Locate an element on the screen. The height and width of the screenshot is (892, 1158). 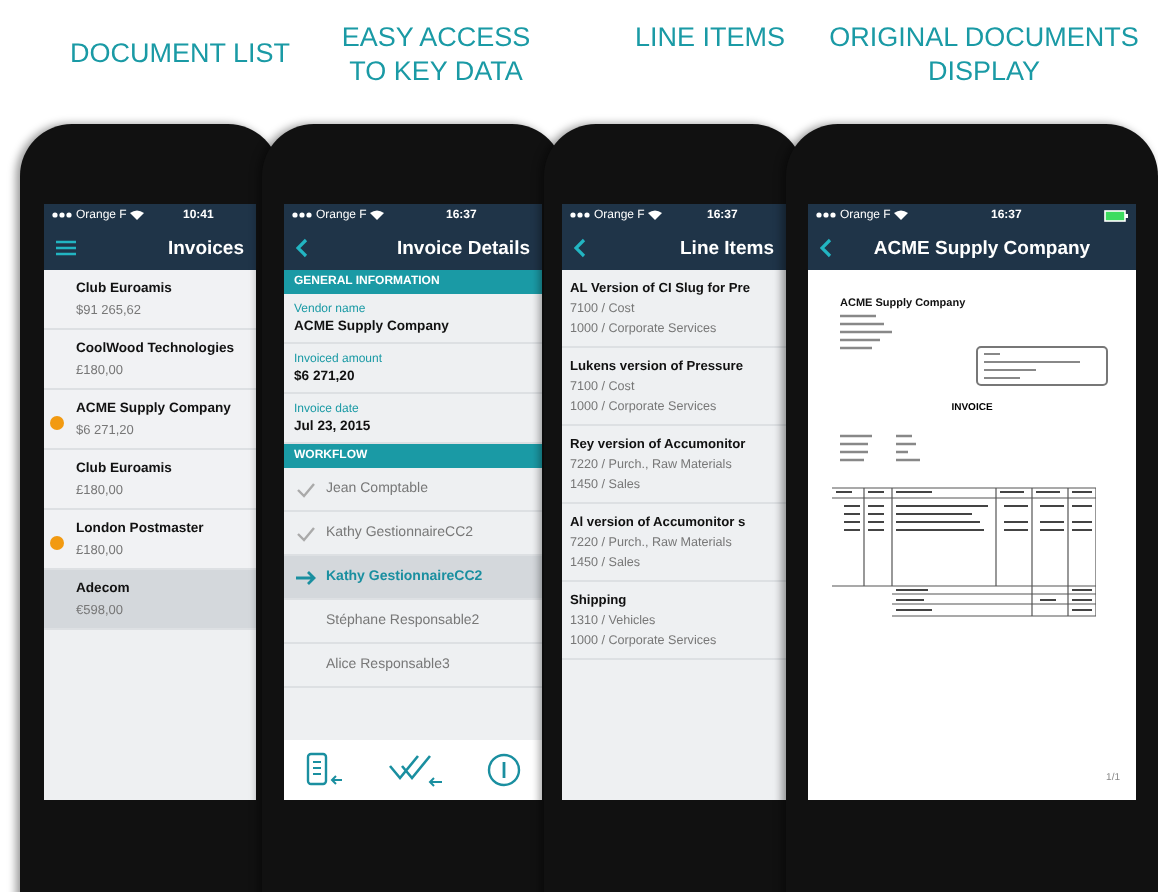
battery-icon is located at coordinates (1116, 215).